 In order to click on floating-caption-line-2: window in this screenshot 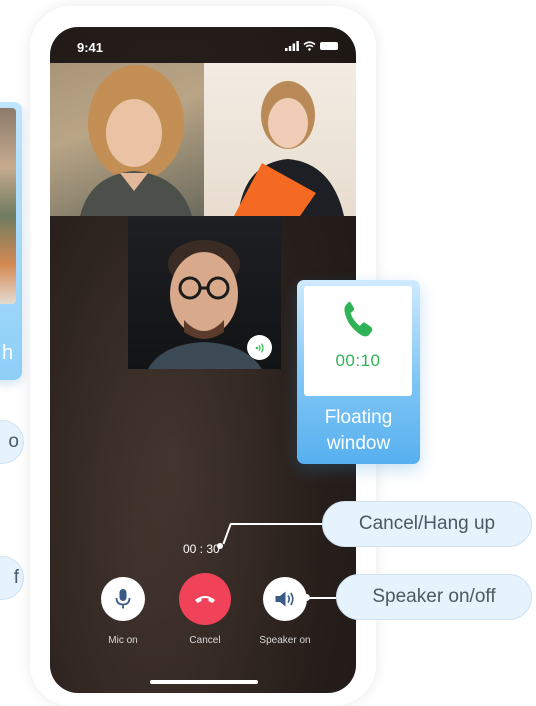, I will do `click(358, 443)`.